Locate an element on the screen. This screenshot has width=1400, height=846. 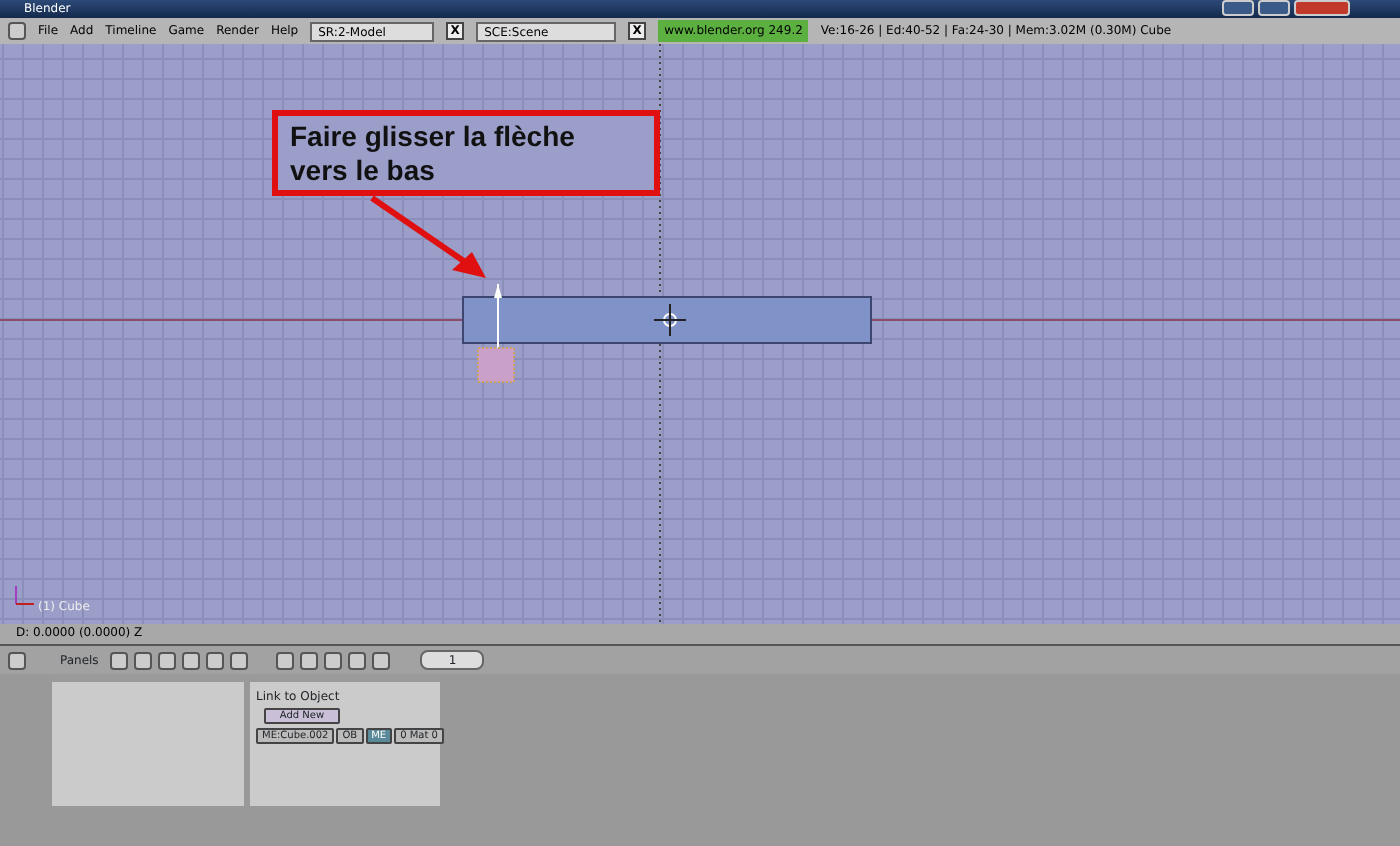
pointer-arrow is located at coordinates (428, 236).